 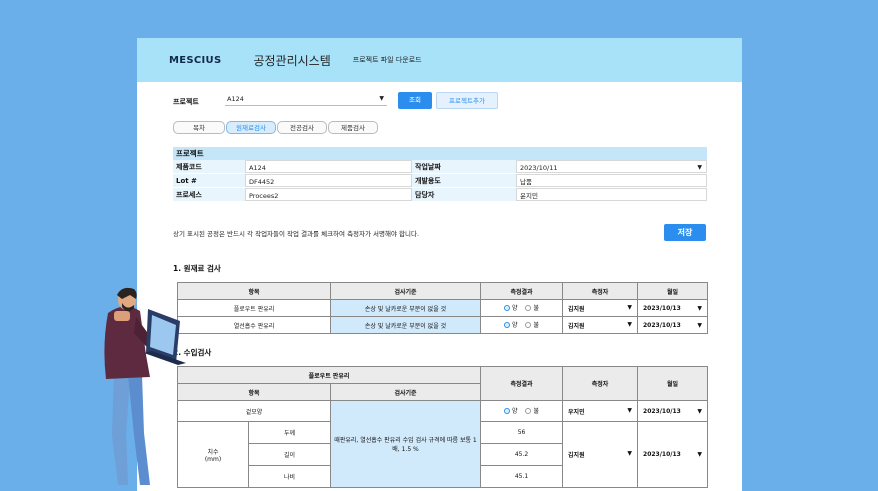 I want to click on project-info-row: 제품코드 A124 작업날짜 2023/10/11 ▼, so click(x=440, y=167).